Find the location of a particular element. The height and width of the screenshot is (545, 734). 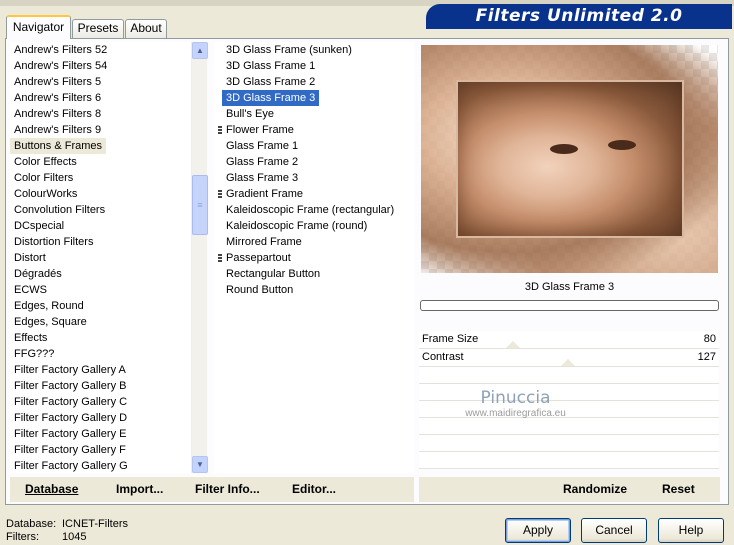

category-item: Andrew's Filters 5 is located at coordinates (100, 82).